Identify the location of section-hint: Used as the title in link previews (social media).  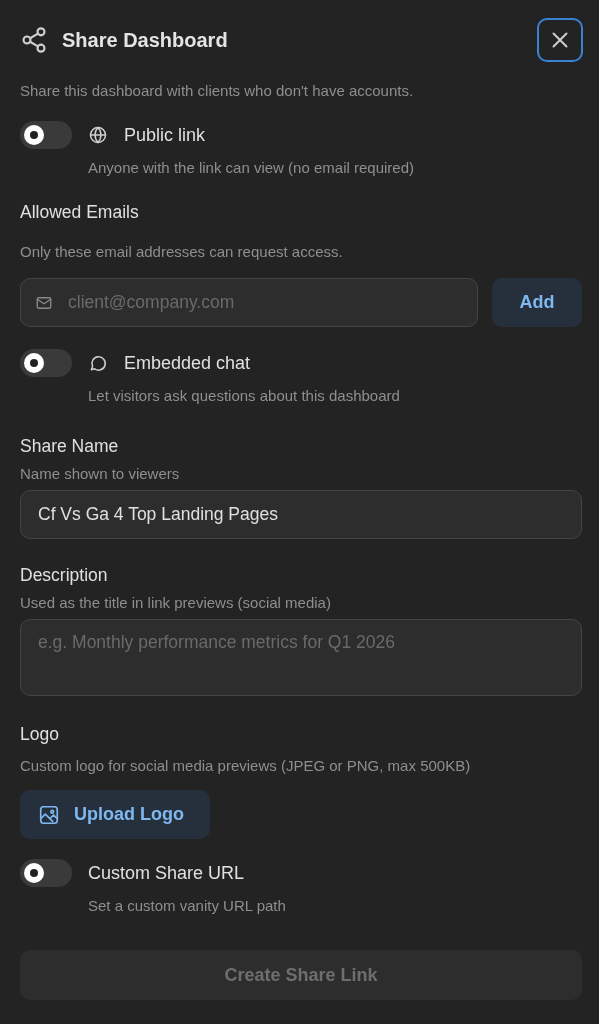
(176, 602).